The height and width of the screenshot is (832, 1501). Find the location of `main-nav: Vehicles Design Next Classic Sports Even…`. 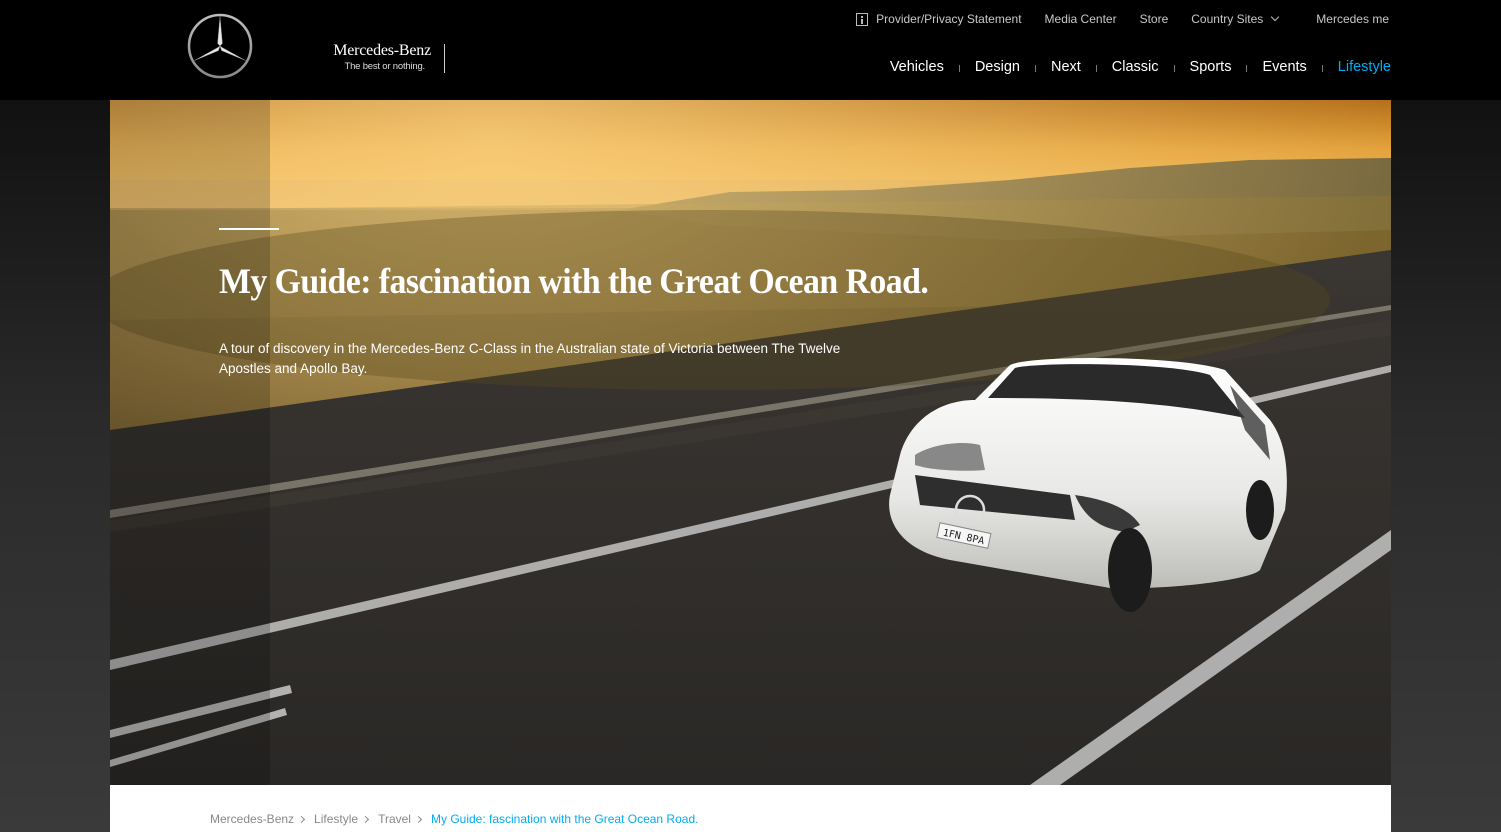

main-nav: Vehicles Design Next Classic Sports Even… is located at coordinates (1140, 67).